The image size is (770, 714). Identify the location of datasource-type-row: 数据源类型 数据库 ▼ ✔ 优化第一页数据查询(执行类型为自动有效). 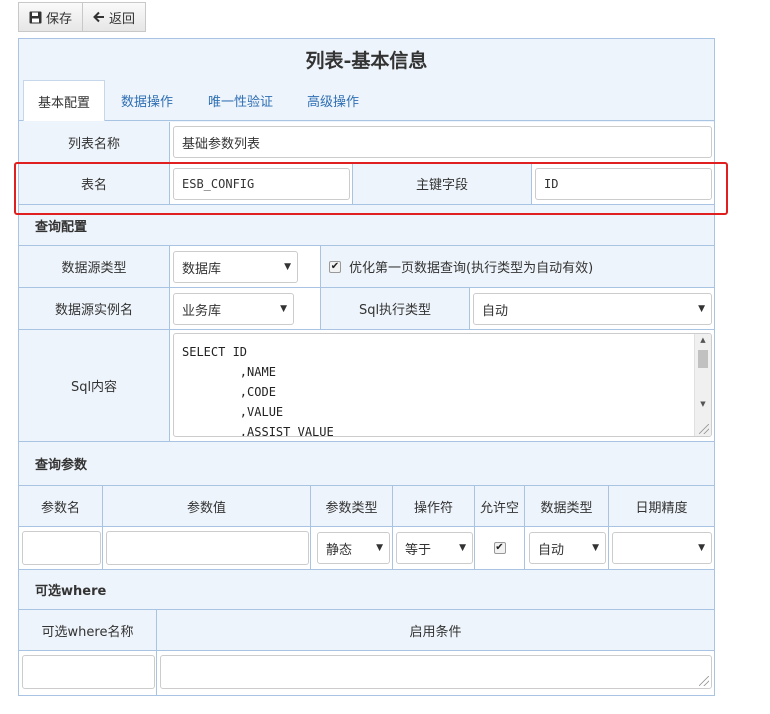
(366, 267).